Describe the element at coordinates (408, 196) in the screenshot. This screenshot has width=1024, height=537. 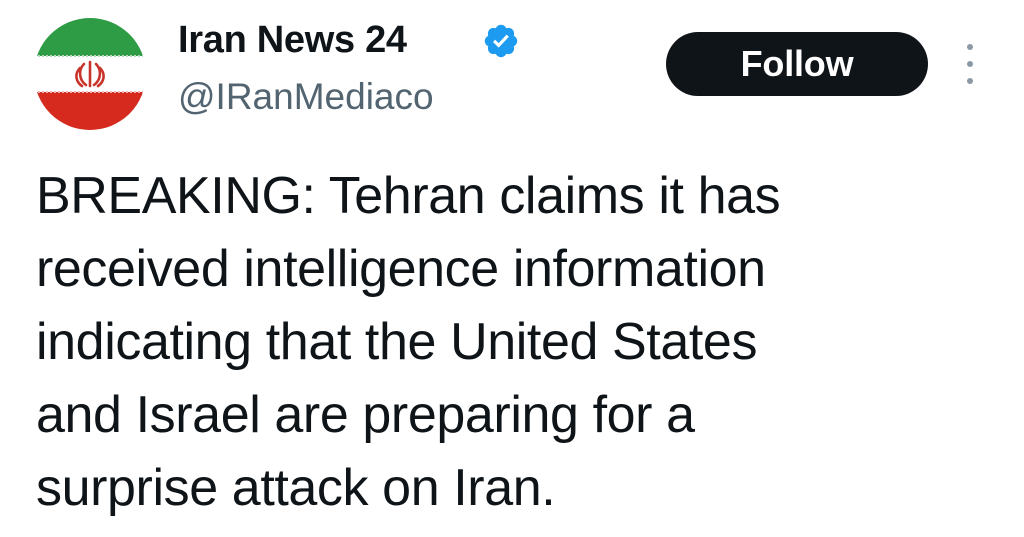
I see `tweet-text-line: BREAKING: Tehran claims it has` at that location.